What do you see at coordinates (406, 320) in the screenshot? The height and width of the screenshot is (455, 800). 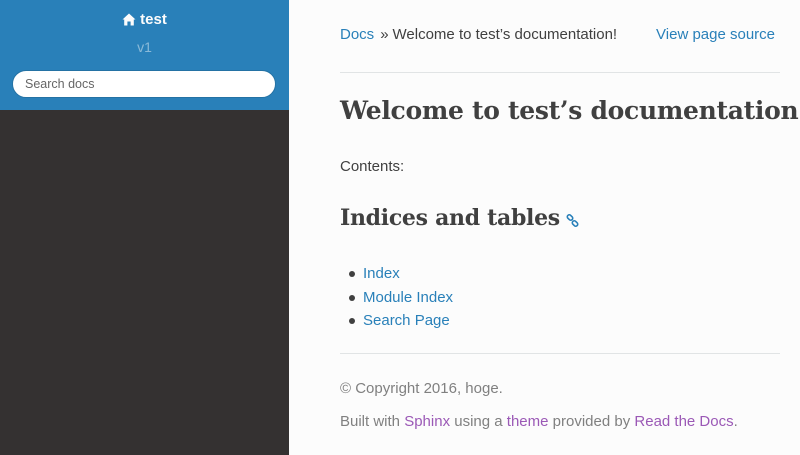 I see `search-page-link: Search Page` at bounding box center [406, 320].